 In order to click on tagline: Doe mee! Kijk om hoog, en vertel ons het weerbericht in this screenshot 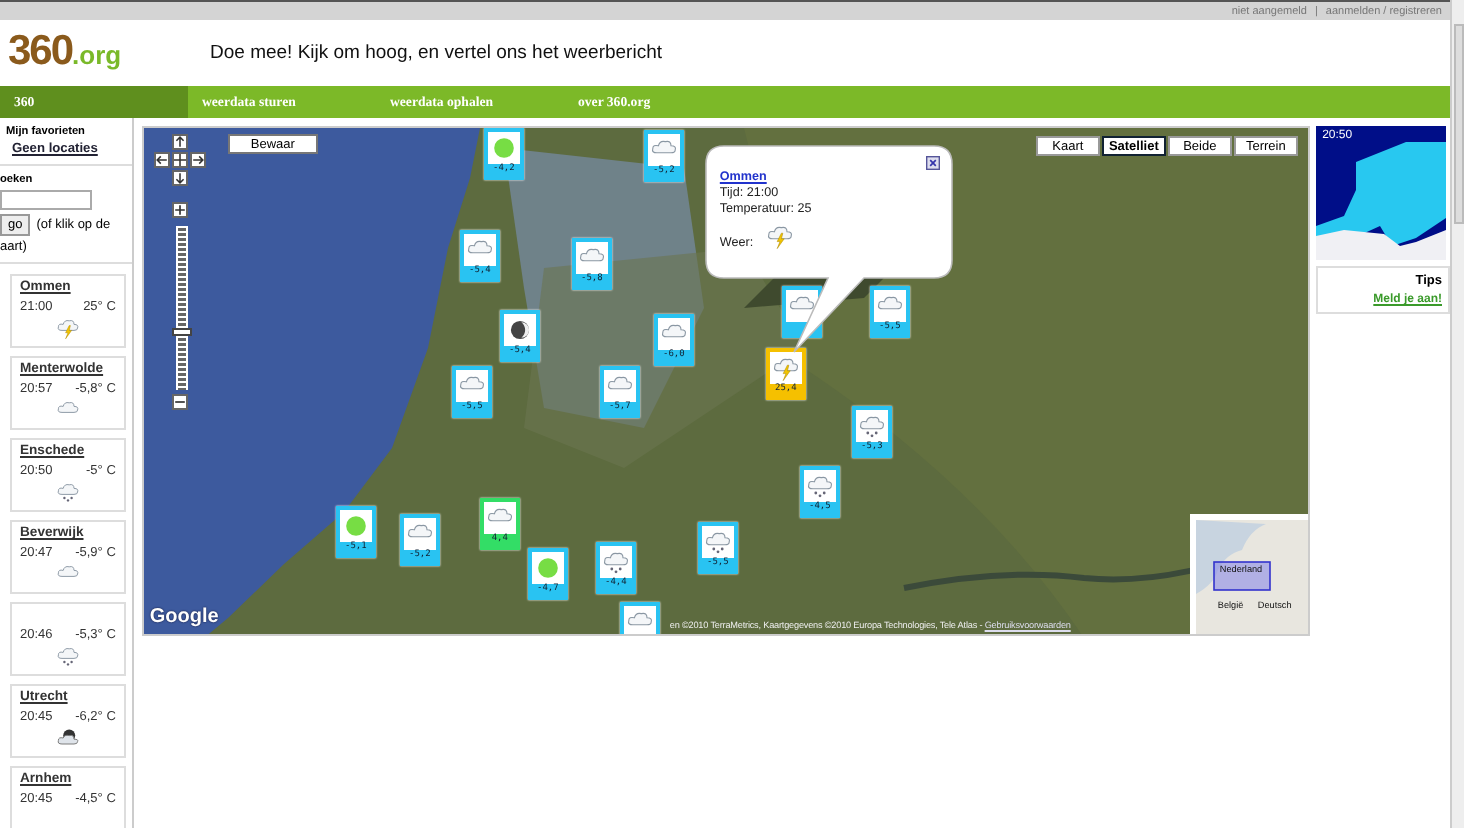, I will do `click(436, 52)`.